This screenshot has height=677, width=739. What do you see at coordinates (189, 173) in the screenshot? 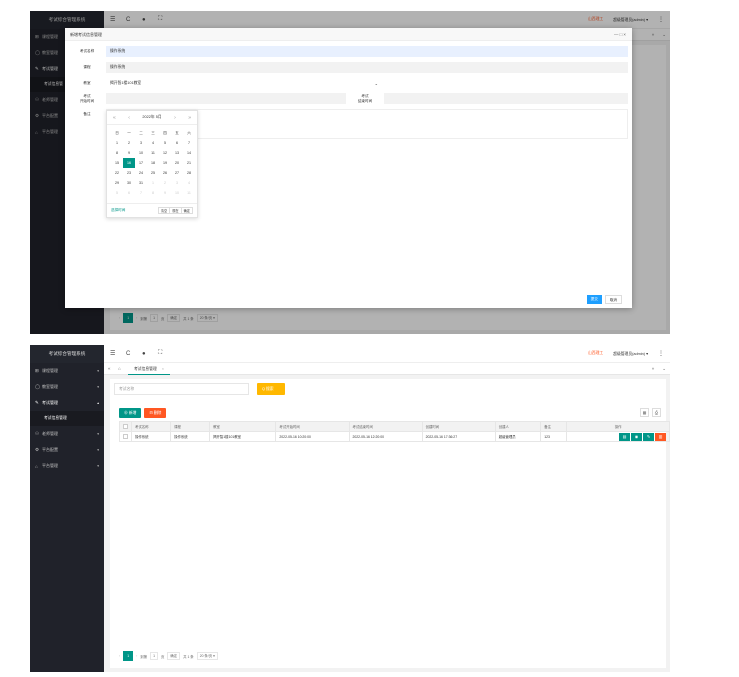
I see `date-cell: 28` at bounding box center [189, 173].